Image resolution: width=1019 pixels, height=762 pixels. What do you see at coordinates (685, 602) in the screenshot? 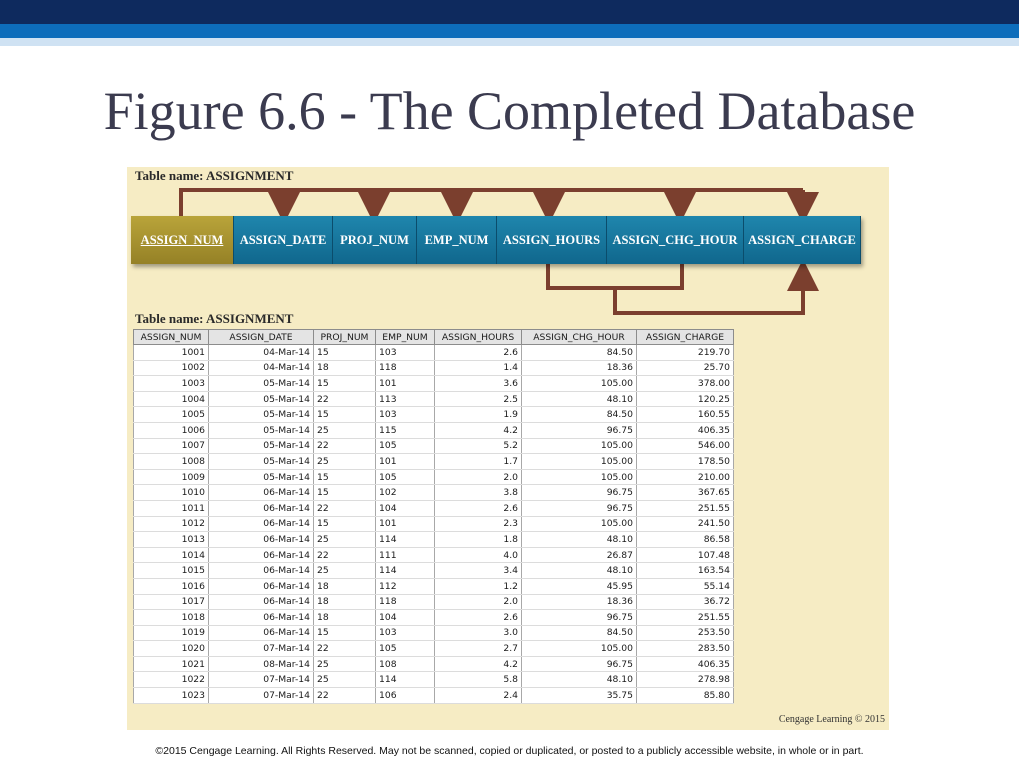
I see `cell-assign-charge: 36.72` at bounding box center [685, 602].